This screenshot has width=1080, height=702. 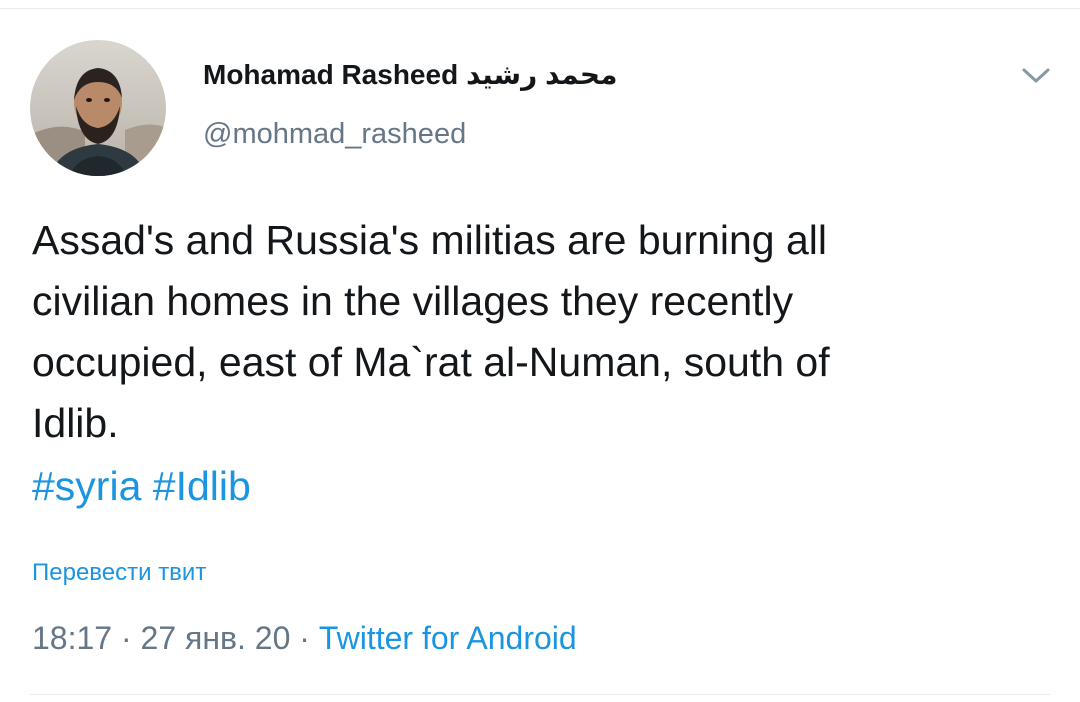 I want to click on avatar, so click(x=98, y=108).